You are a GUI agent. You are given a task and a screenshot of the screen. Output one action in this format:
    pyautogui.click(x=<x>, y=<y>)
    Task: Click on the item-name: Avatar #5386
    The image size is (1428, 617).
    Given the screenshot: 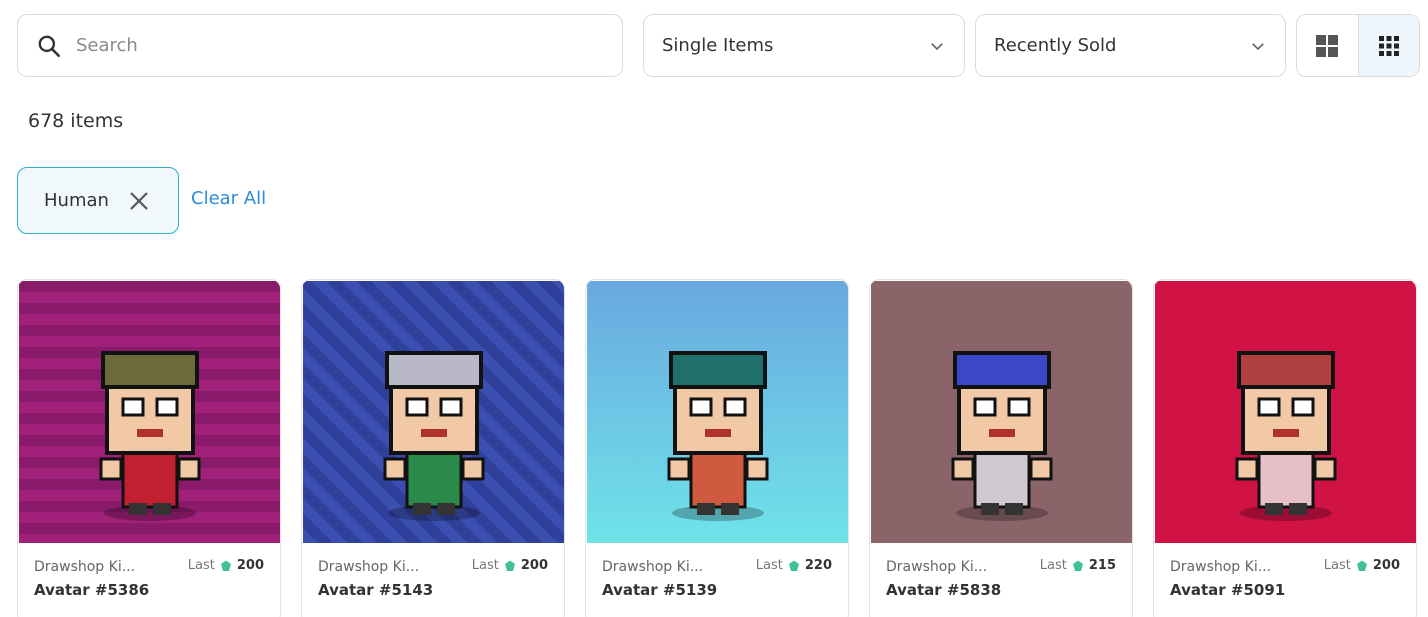 What is the action you would take?
    pyautogui.click(x=92, y=590)
    